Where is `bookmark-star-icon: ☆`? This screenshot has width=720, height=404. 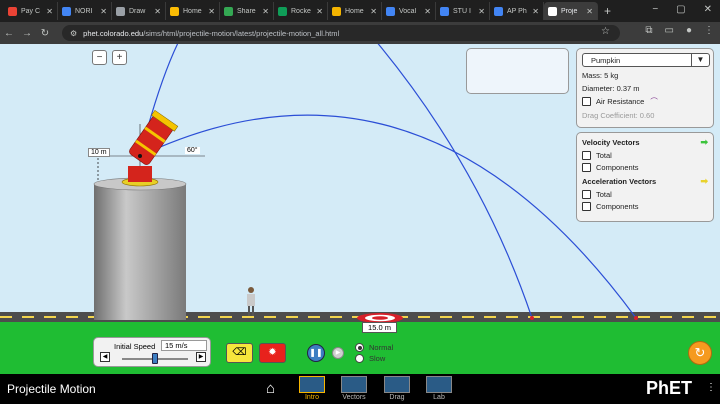 bookmark-star-icon: ☆ is located at coordinates (605, 31).